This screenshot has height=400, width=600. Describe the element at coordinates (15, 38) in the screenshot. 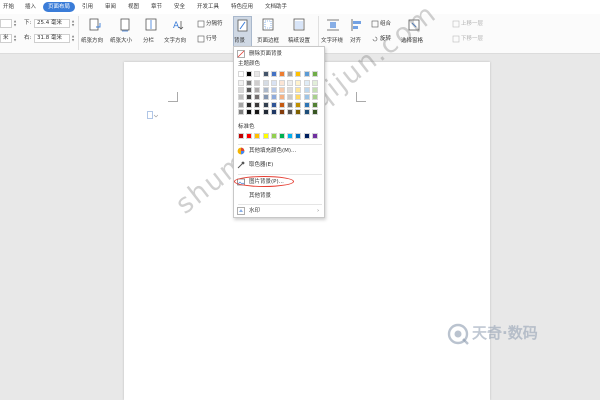

I see `margin-left-spinner: ▲ ▼` at that location.